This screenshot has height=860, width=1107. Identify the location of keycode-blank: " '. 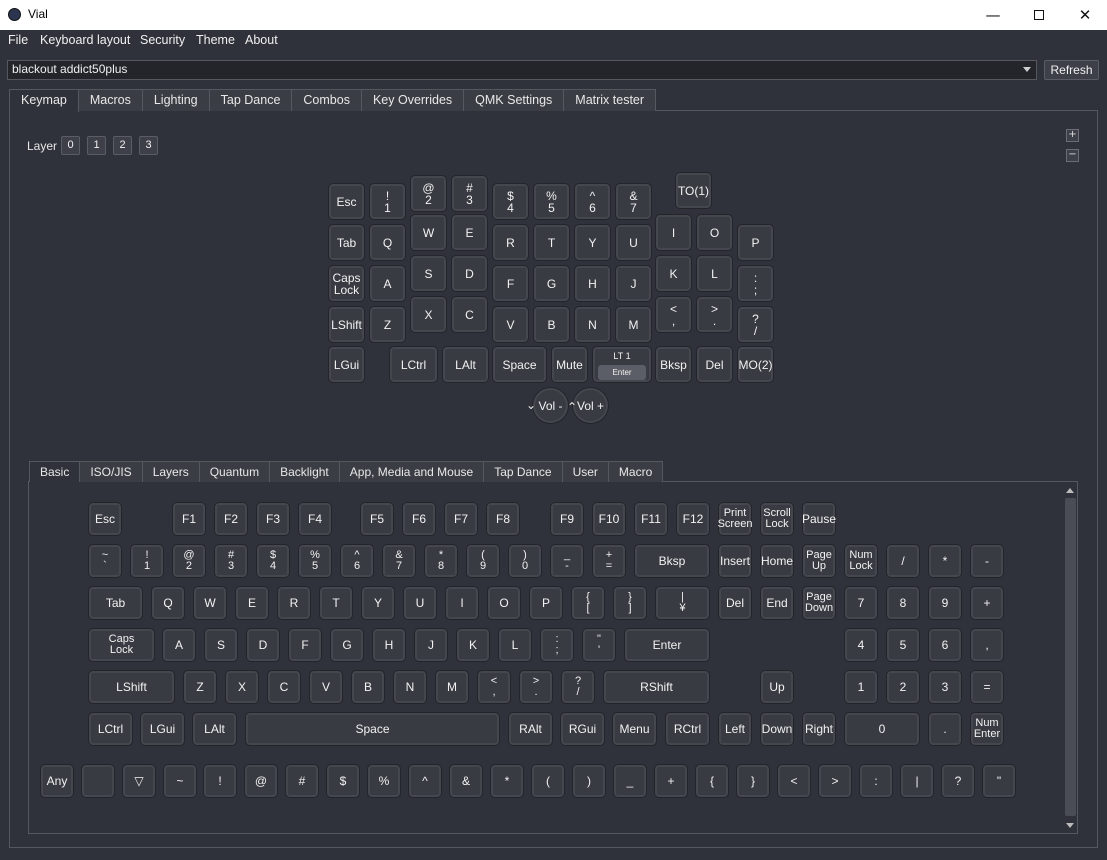
(599, 645).